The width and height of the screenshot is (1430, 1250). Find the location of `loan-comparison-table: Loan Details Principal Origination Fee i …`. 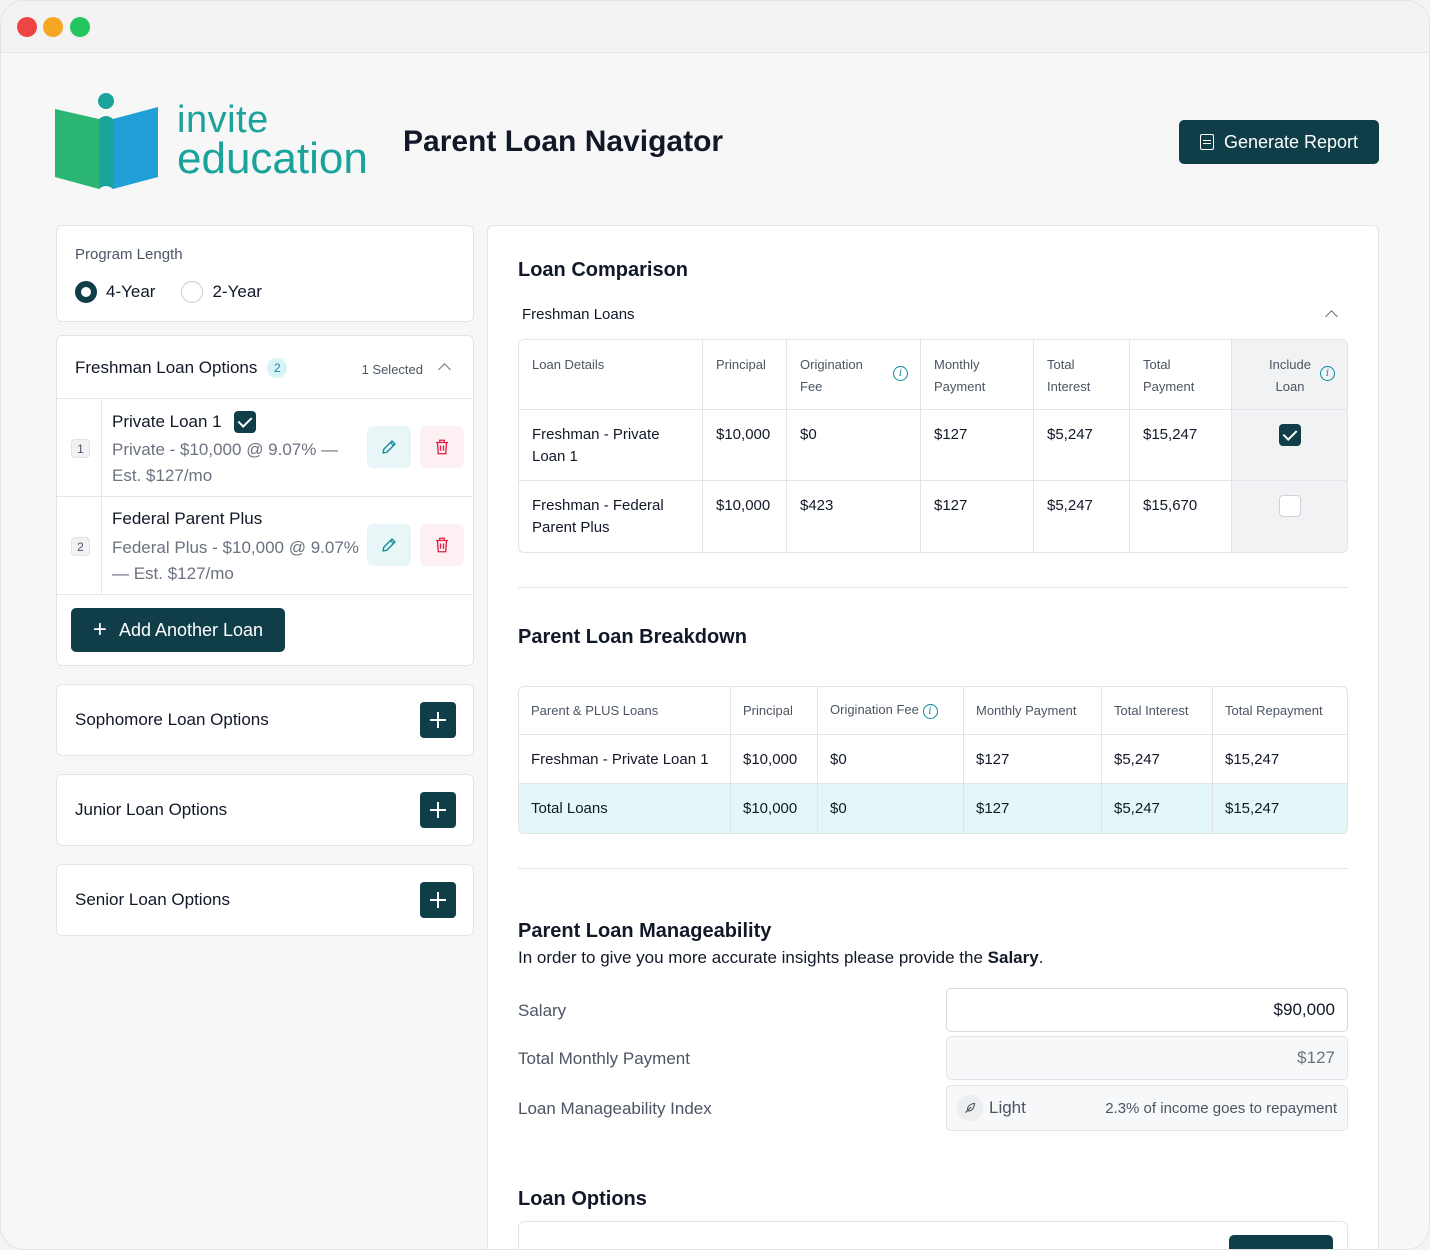

loan-comparison-table: Loan Details Principal Origination Fee i … is located at coordinates (933, 446).